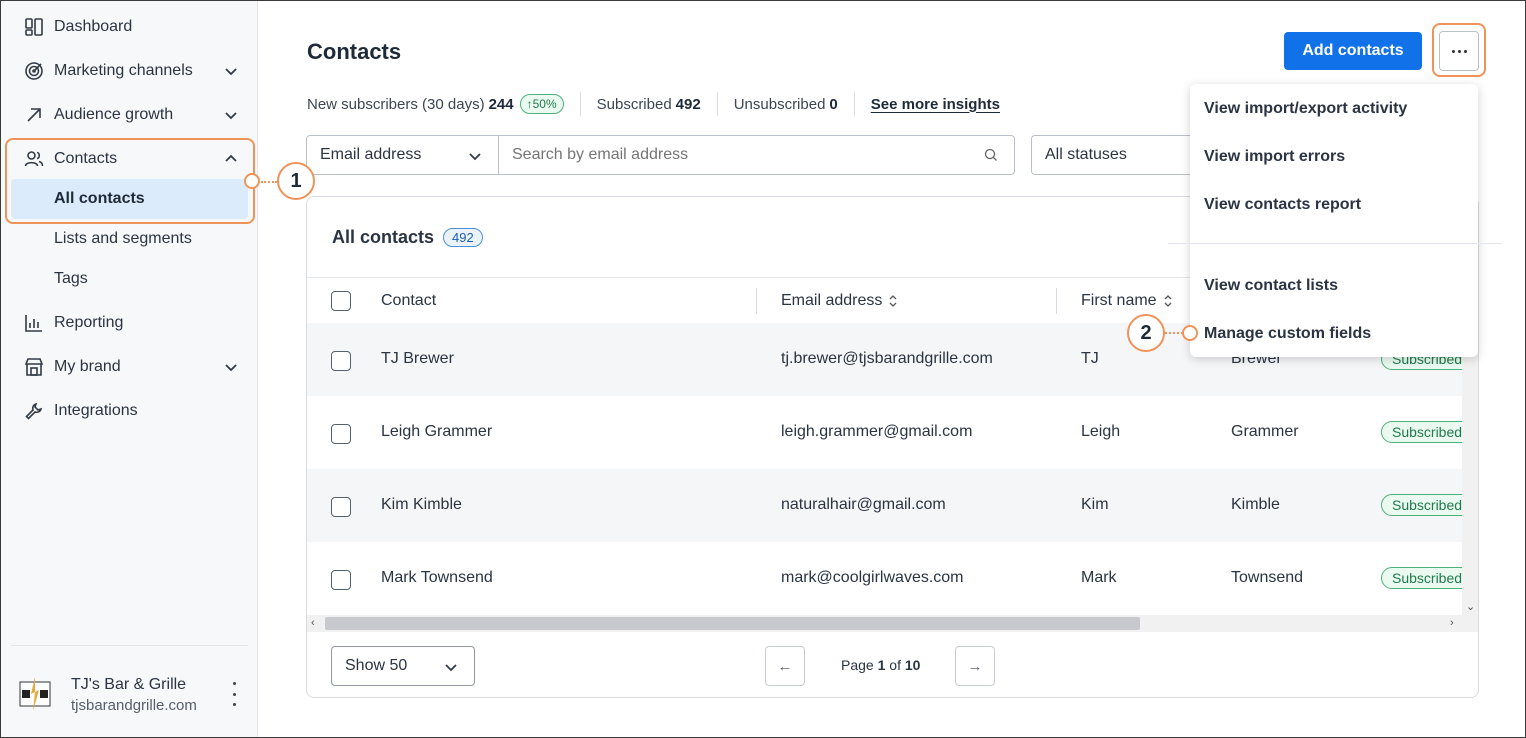 The height and width of the screenshot is (738, 1526). What do you see at coordinates (396, 104) in the screenshot?
I see `stat-new-label: New subscribers (30 days)` at bounding box center [396, 104].